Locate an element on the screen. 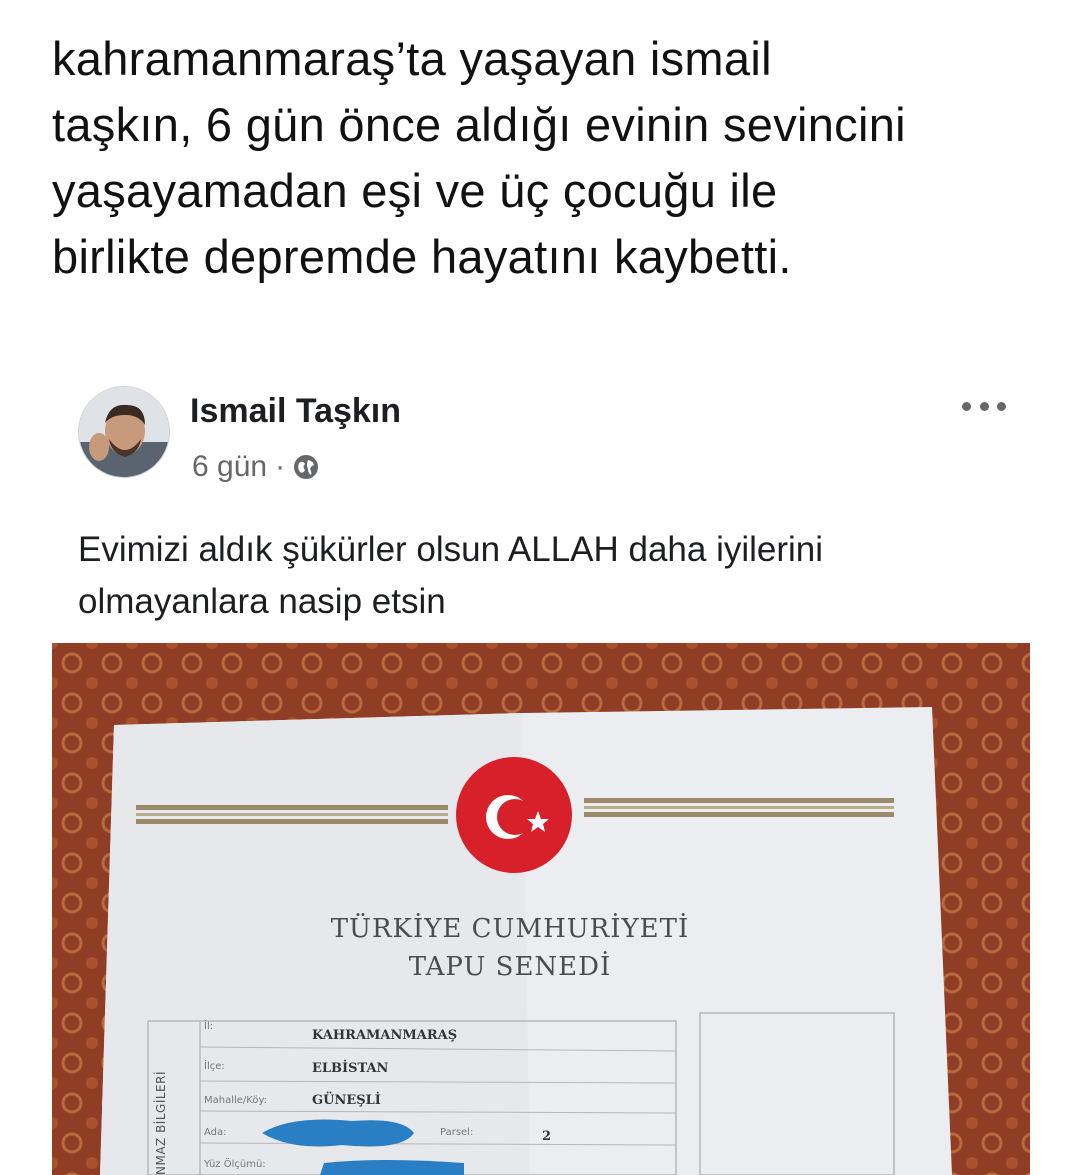 Image resolution: width=1080 pixels, height=1175 pixels. field-label-ilce: İlçe: is located at coordinates (214, 1066).